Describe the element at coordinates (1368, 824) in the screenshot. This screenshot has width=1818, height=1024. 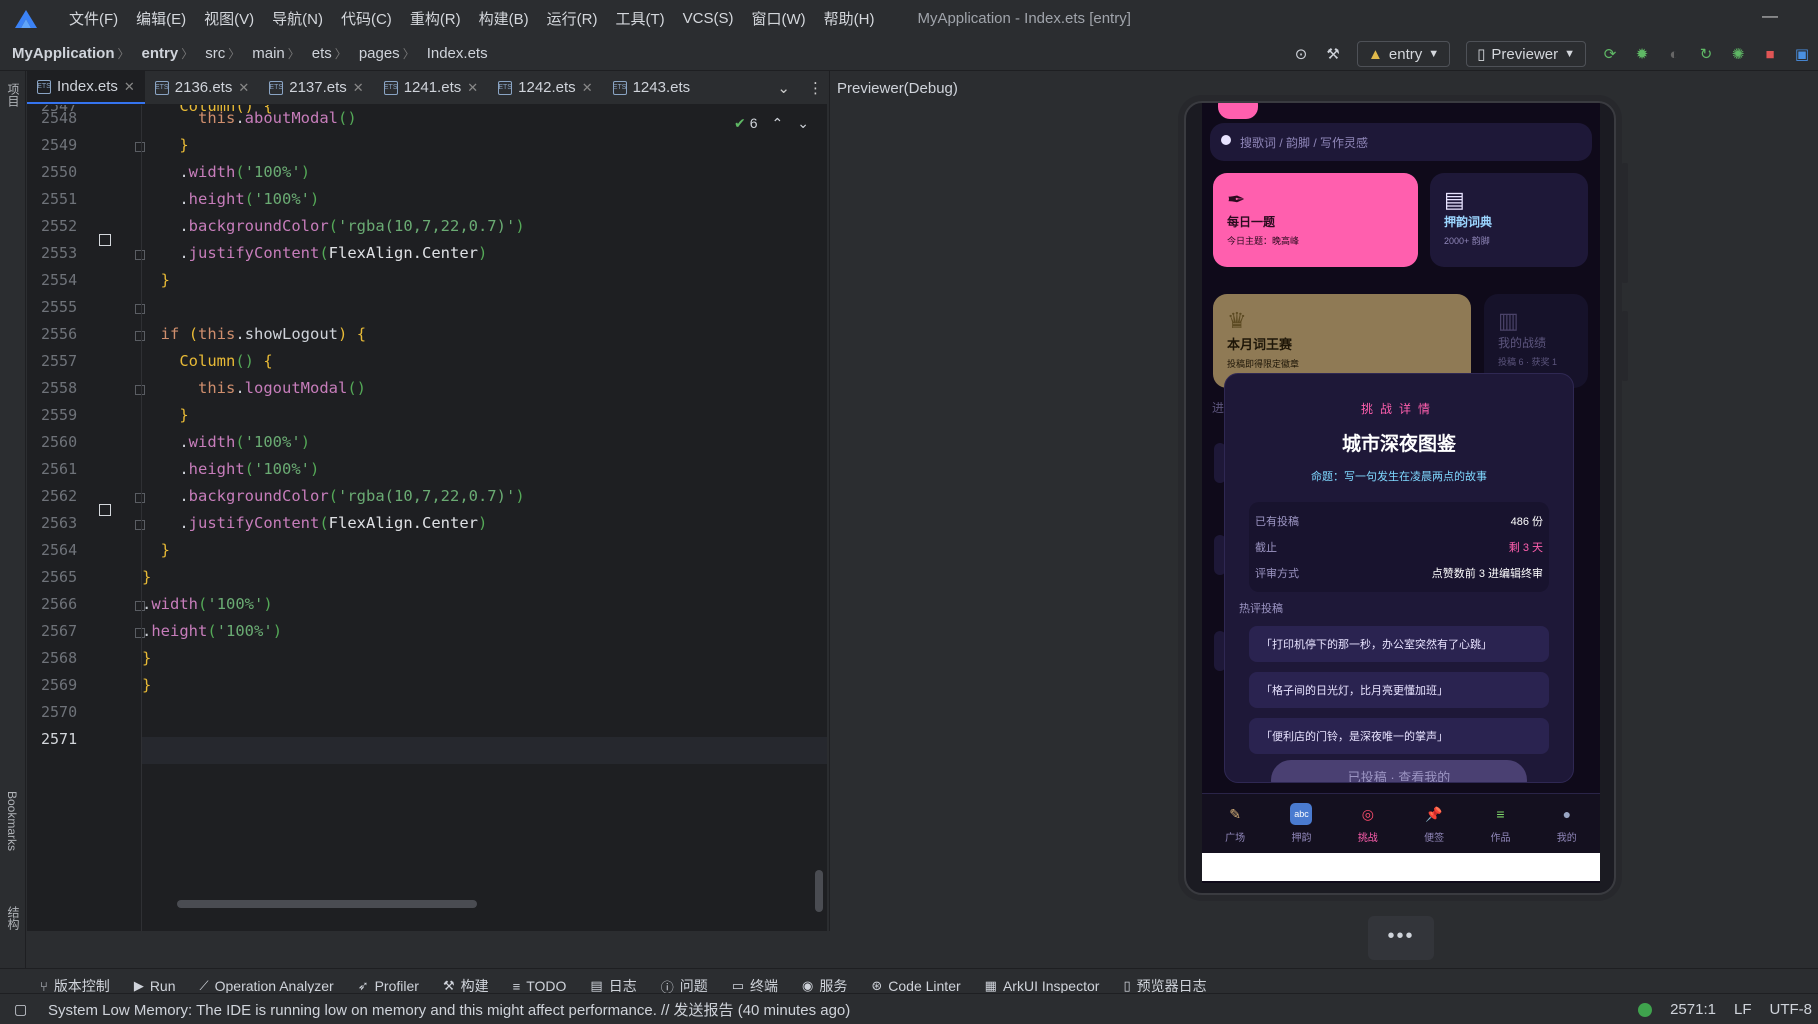
I see `tab-challenge: ◎ 挑战` at that location.